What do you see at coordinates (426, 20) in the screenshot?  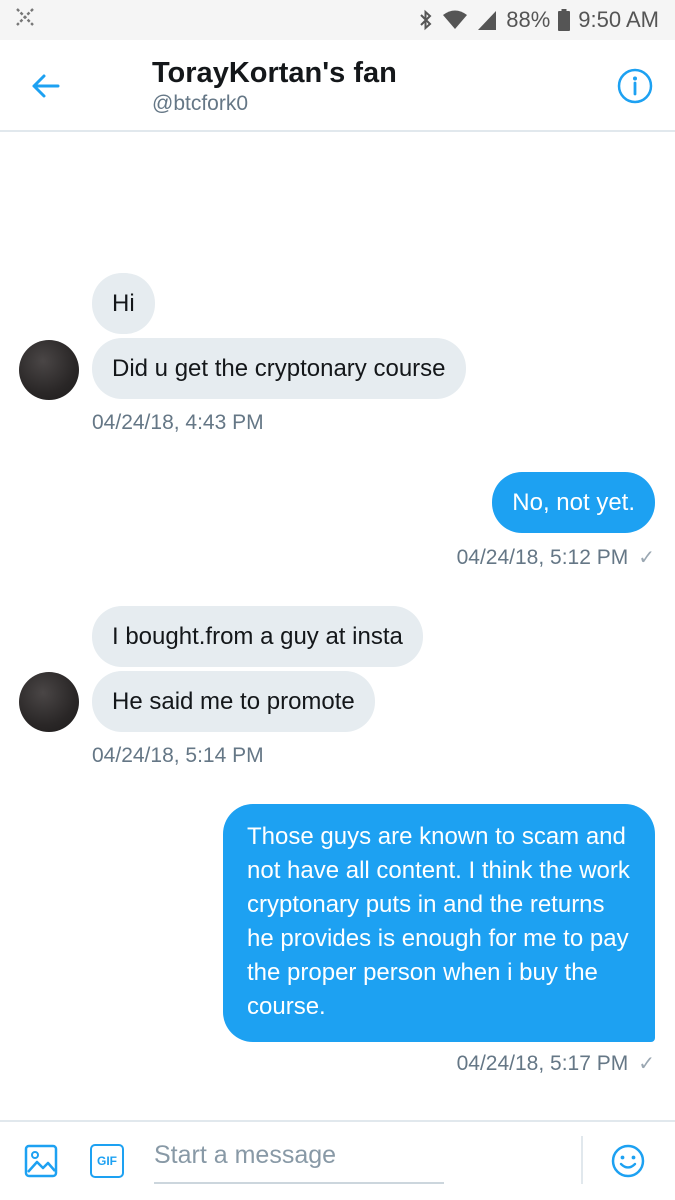 I see `bluetooth-icon` at bounding box center [426, 20].